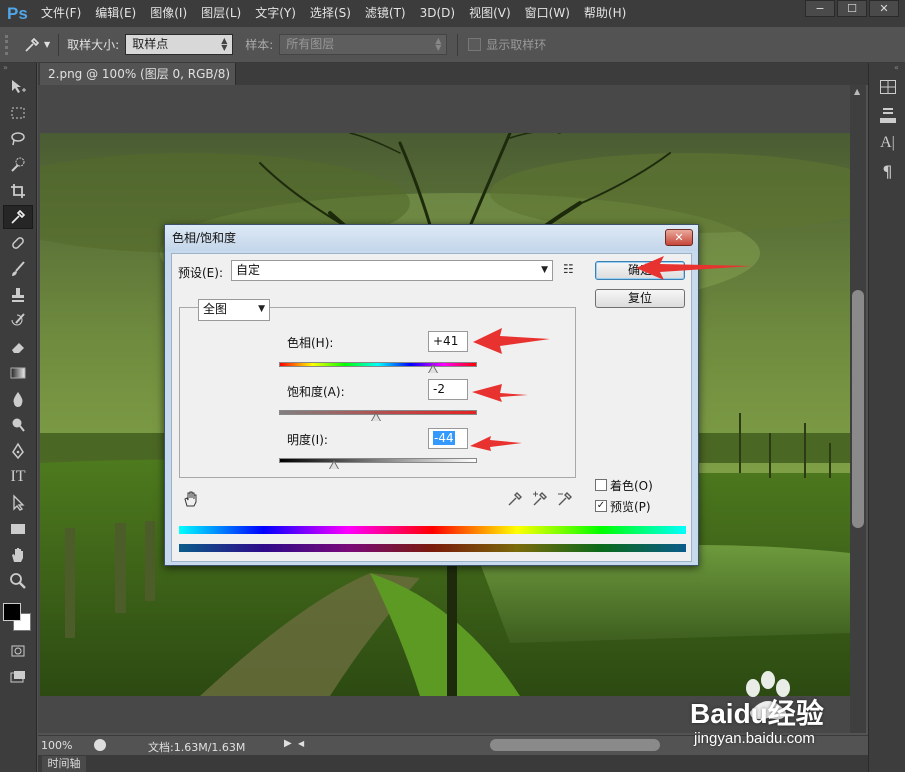 The height and width of the screenshot is (772, 905). What do you see at coordinates (511, 341) in the screenshot?
I see `arrow-to-hue-input` at bounding box center [511, 341].